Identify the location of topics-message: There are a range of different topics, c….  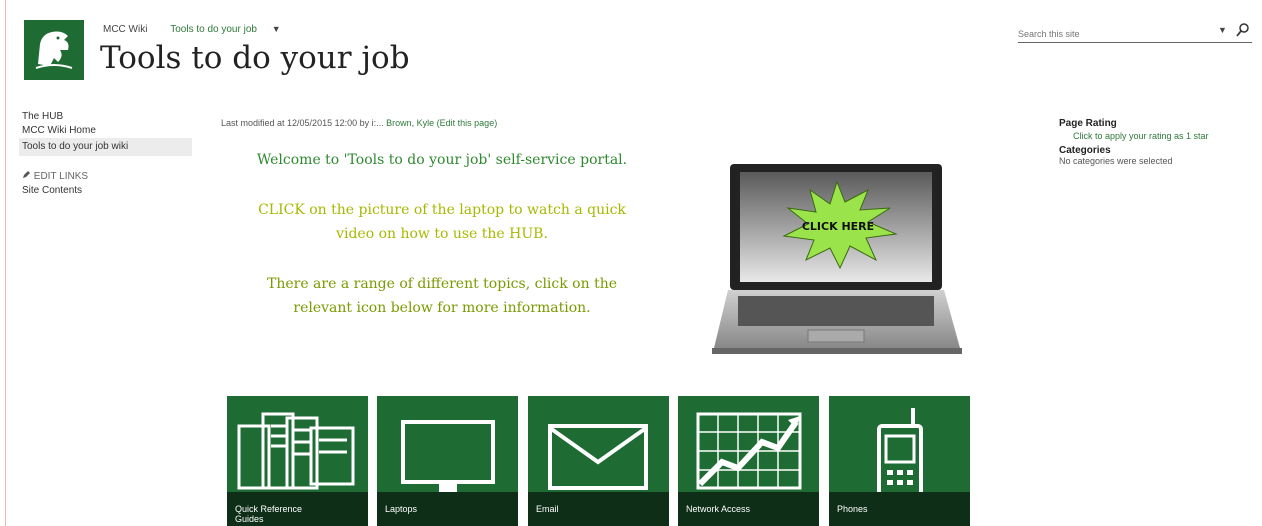
(442, 296).